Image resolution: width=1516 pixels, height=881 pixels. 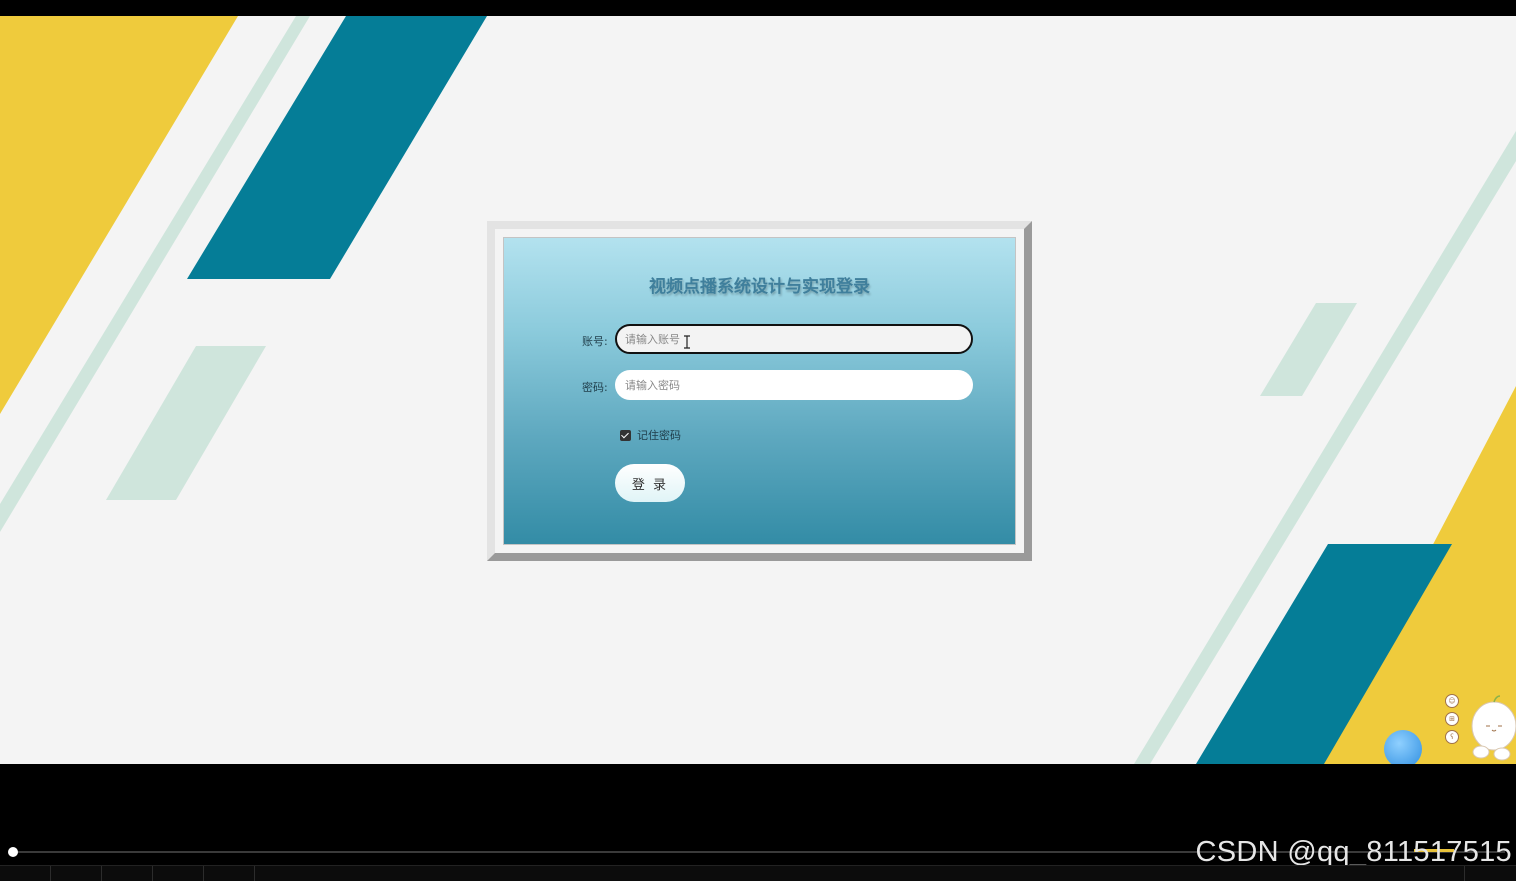 I want to click on login-card: 视频点播系统设计与实现登录 账号: 密码: 记住密码 登 录, so click(x=759, y=391).